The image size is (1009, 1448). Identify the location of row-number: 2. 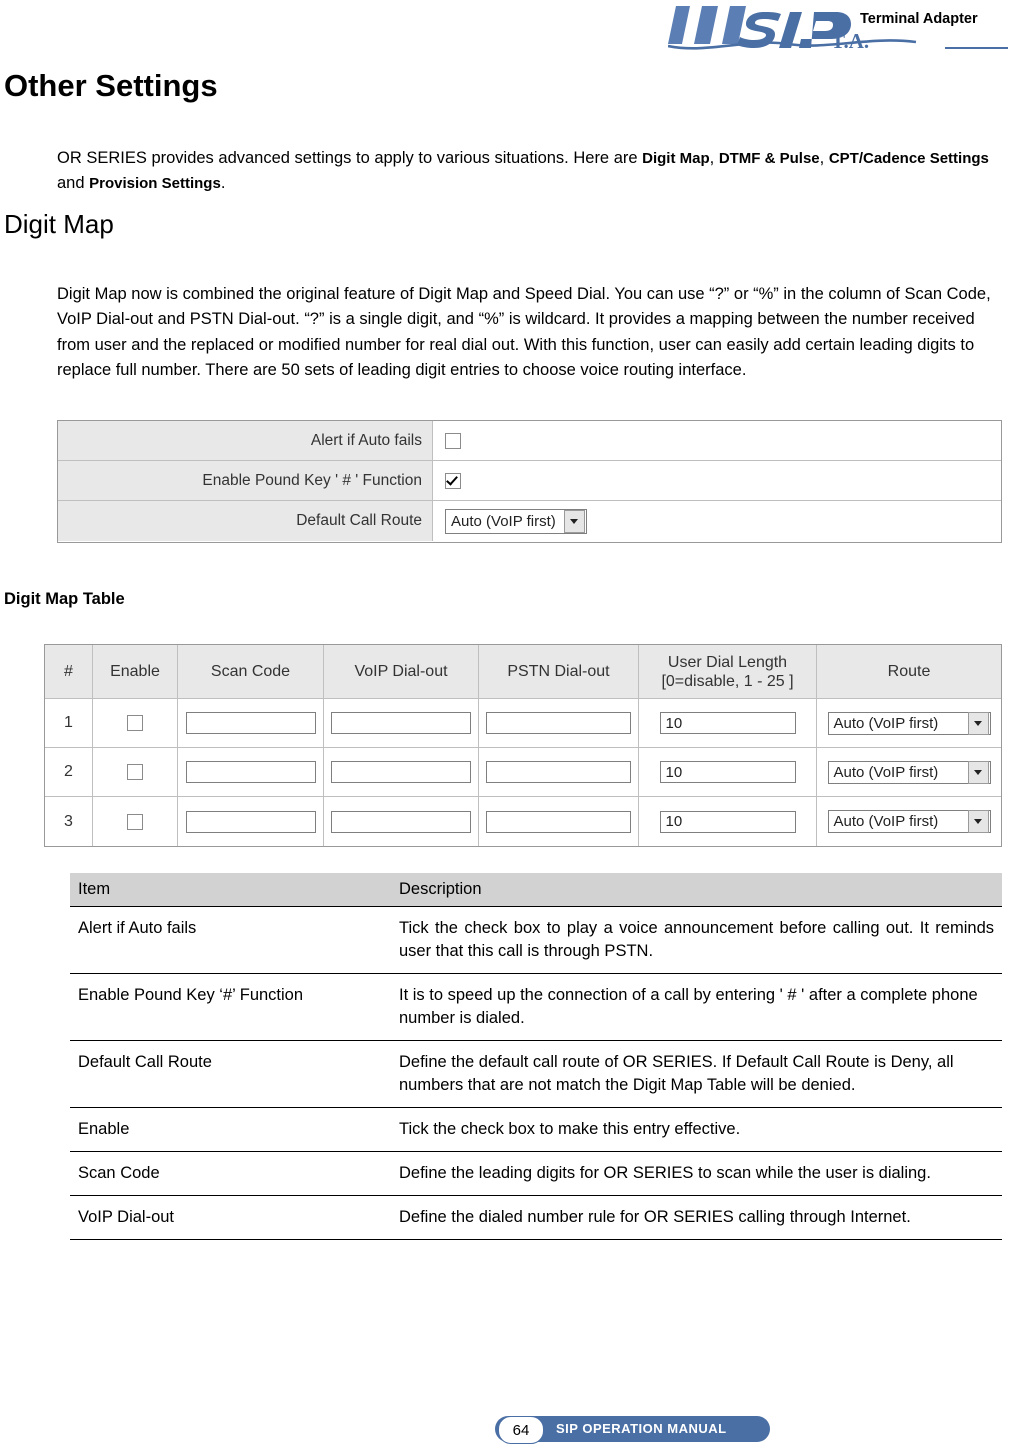
(69, 772).